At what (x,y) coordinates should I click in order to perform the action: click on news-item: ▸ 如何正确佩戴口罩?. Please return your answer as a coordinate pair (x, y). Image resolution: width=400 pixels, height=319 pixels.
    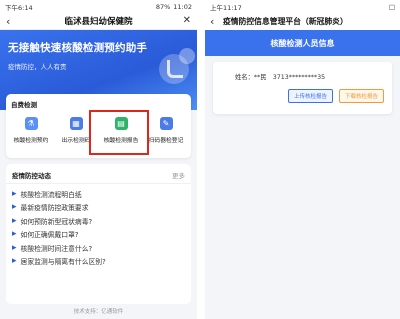
    Looking at the image, I should click on (98, 235).